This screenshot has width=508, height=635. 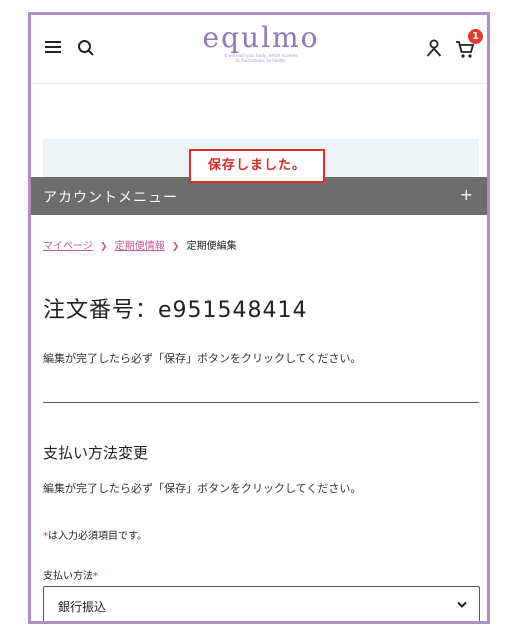 What do you see at coordinates (53, 47) in the screenshot?
I see `hamburger-icon` at bounding box center [53, 47].